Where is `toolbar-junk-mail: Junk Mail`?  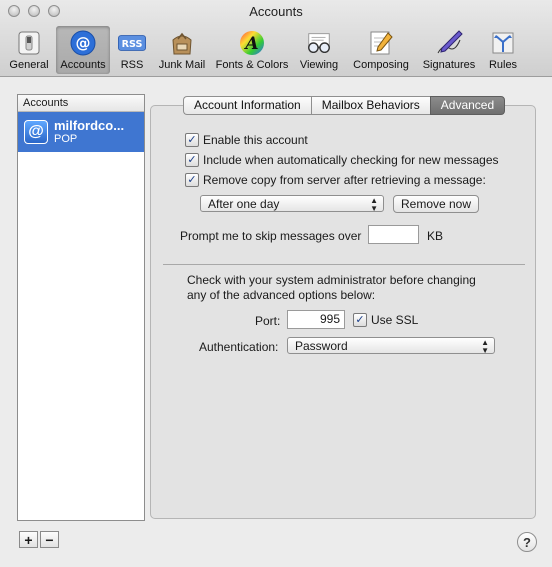
toolbar-junk-mail: Junk Mail is located at coordinates (182, 50).